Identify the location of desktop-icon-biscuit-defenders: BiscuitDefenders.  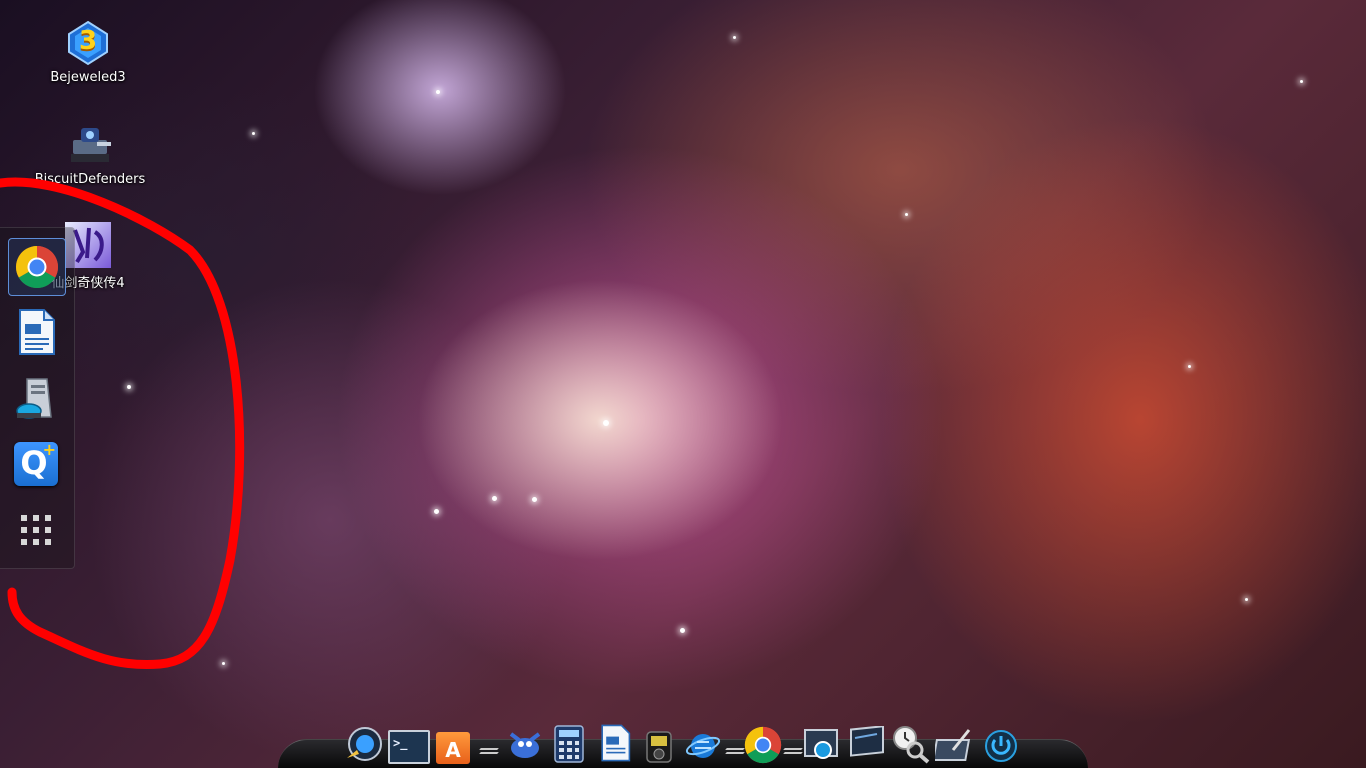
(90, 154).